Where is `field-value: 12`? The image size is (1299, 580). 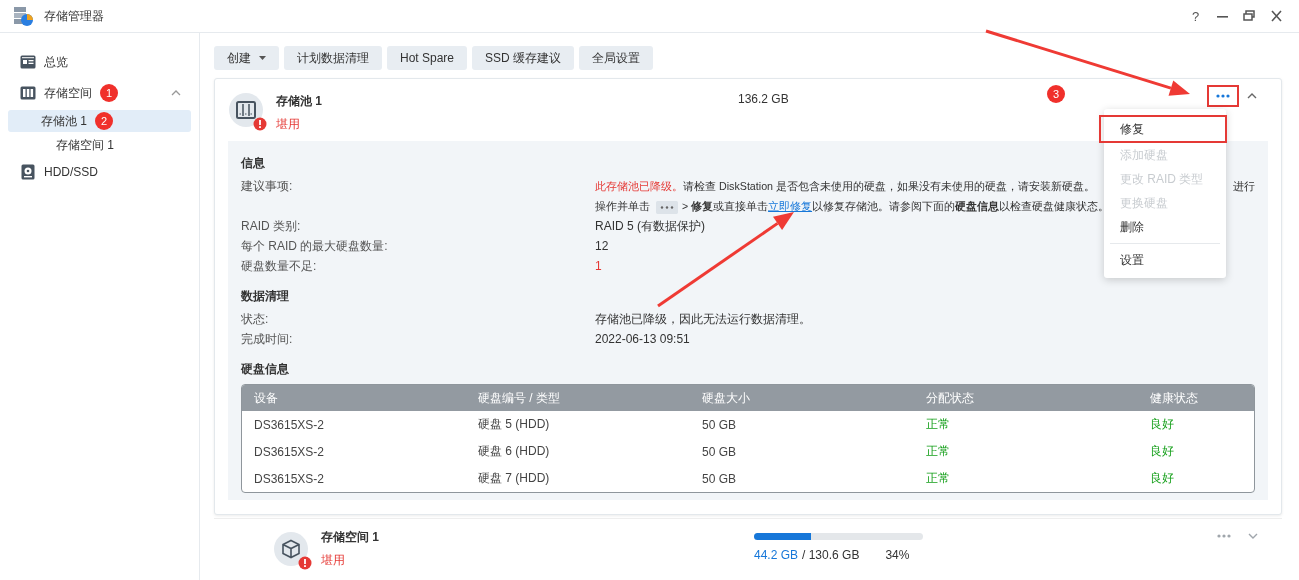
field-value: 12 is located at coordinates (602, 246).